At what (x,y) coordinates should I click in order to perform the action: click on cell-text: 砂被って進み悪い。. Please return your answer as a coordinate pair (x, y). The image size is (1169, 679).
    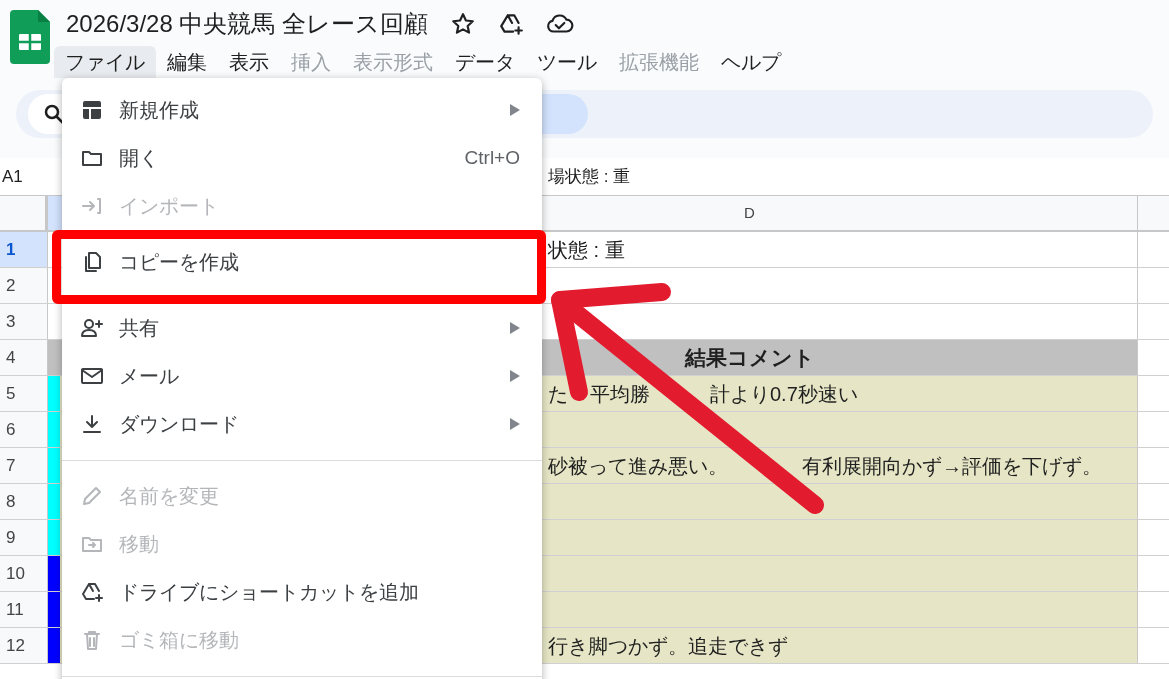
    Looking at the image, I should click on (638, 466).